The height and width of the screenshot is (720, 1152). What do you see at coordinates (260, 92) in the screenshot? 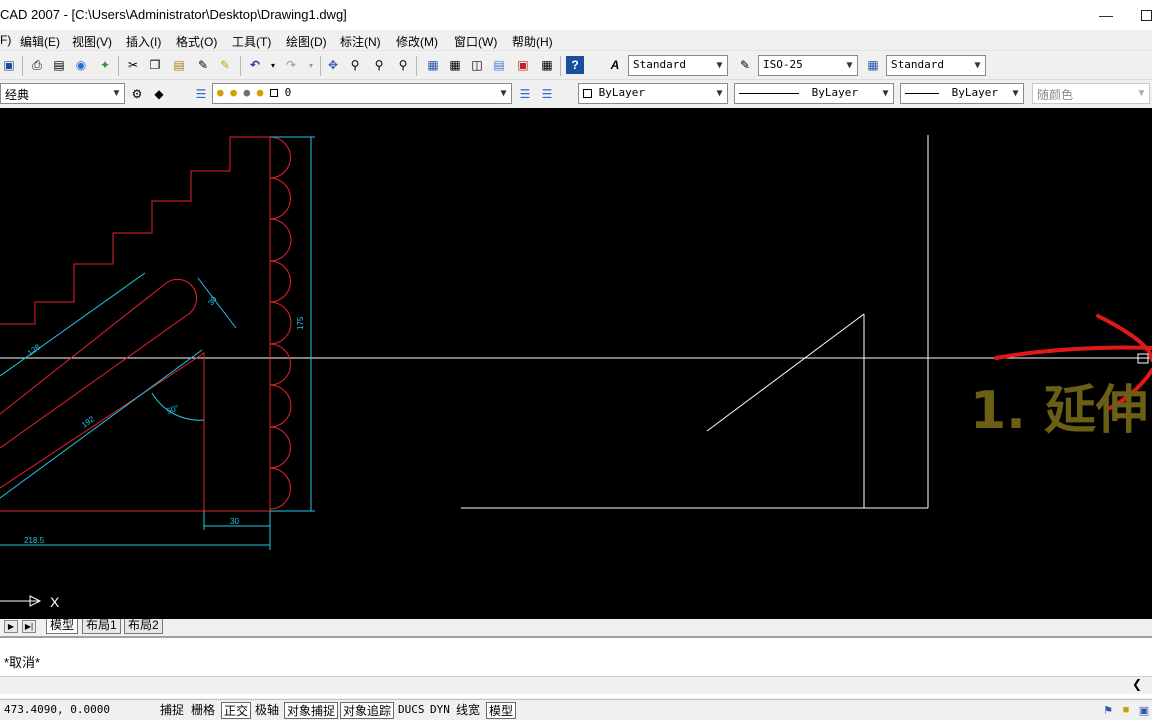
I see `layer-plot-icon: ●` at bounding box center [260, 92].